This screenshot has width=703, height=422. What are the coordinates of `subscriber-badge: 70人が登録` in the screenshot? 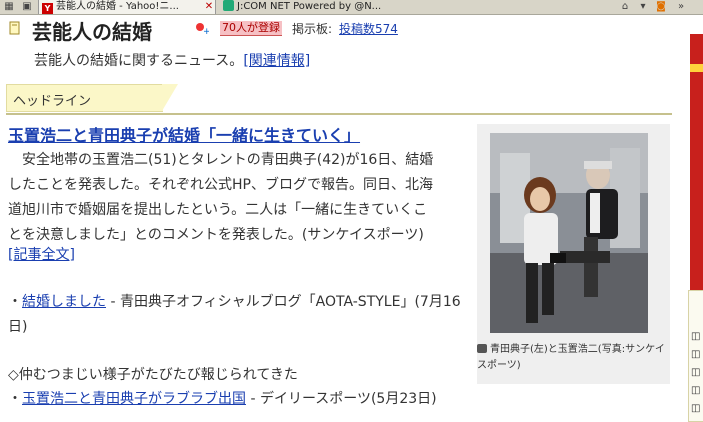 It's located at (251, 28).